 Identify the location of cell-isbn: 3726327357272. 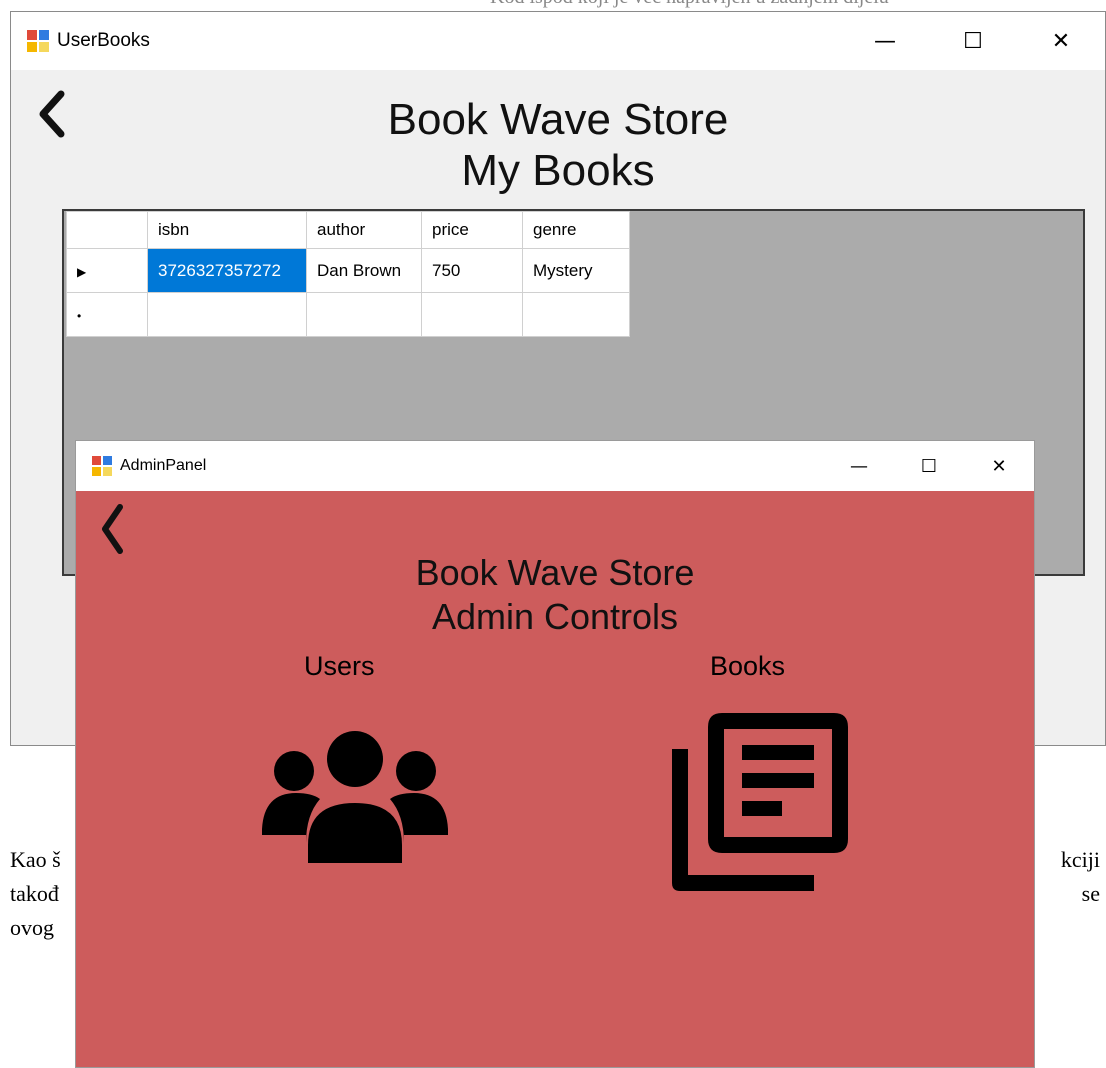
(227, 270).